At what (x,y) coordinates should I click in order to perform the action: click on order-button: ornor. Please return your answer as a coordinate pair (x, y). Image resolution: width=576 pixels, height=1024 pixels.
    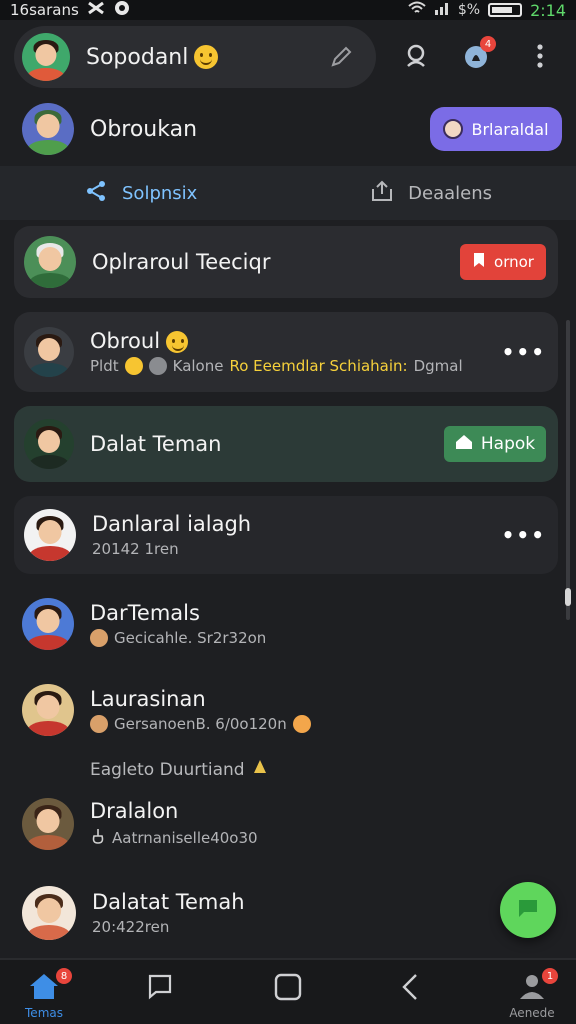
    Looking at the image, I should click on (503, 262).